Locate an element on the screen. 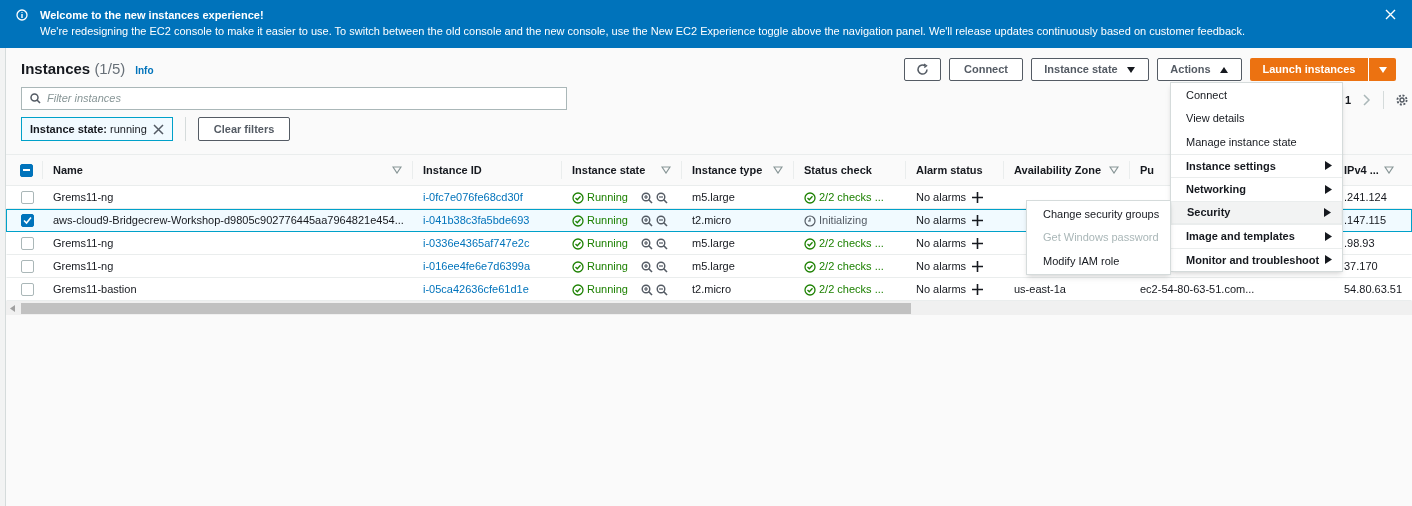 The image size is (1412, 506). column-header: Instance state is located at coordinates (609, 170).